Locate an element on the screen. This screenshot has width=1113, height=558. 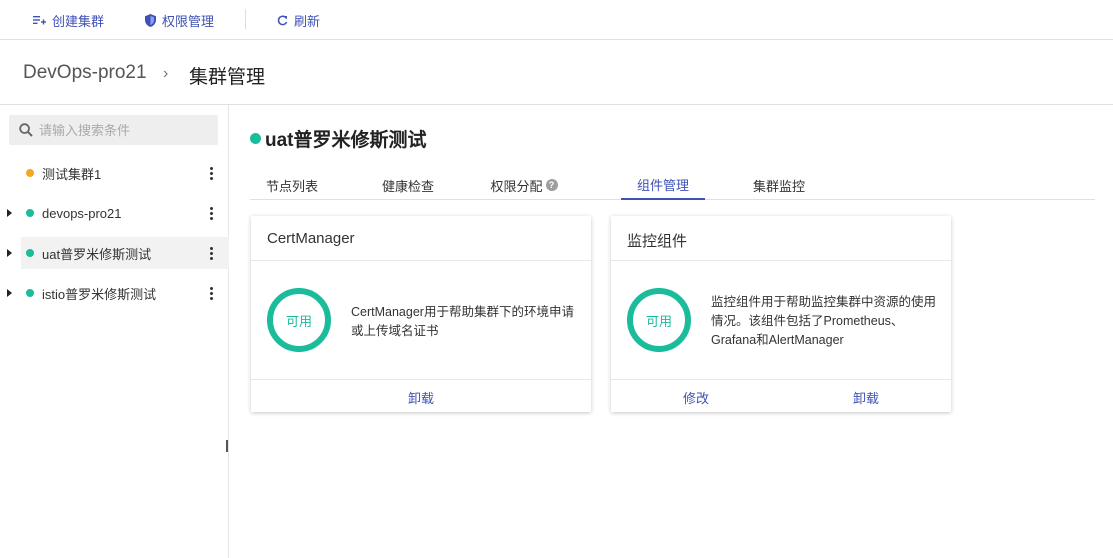
create-cluster-button: 创建集群 is located at coordinates (68, 20).